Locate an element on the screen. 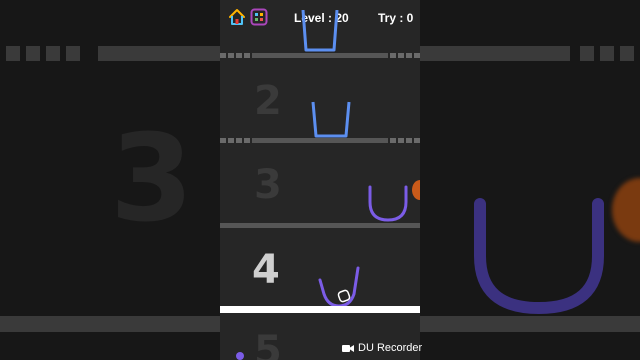 The height and width of the screenshot is (360, 640). recorder-watermark: DU Recorder is located at coordinates (382, 348).